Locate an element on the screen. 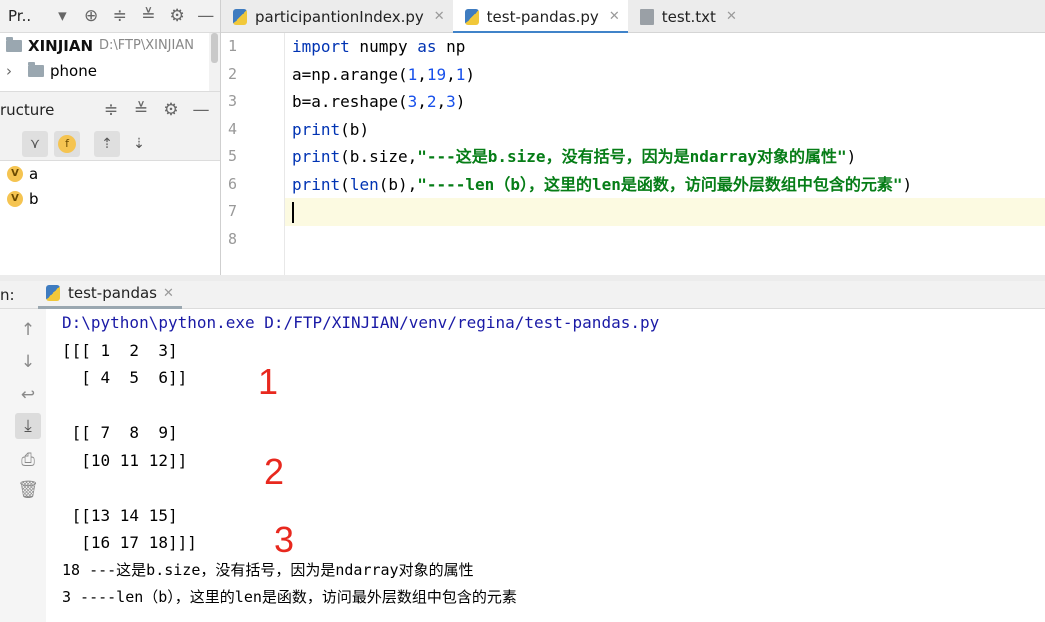 The height and width of the screenshot is (622, 1045). project-title: Pr.. is located at coordinates (28, 16).